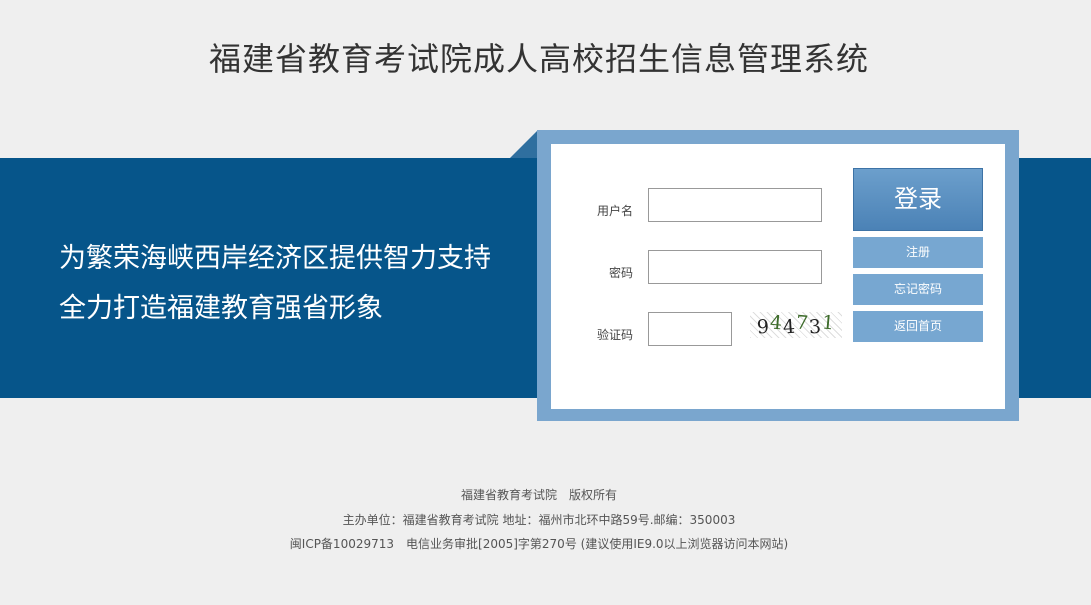  Describe the element at coordinates (614, 335) in the screenshot. I see `captcha-label: 验证码` at that location.